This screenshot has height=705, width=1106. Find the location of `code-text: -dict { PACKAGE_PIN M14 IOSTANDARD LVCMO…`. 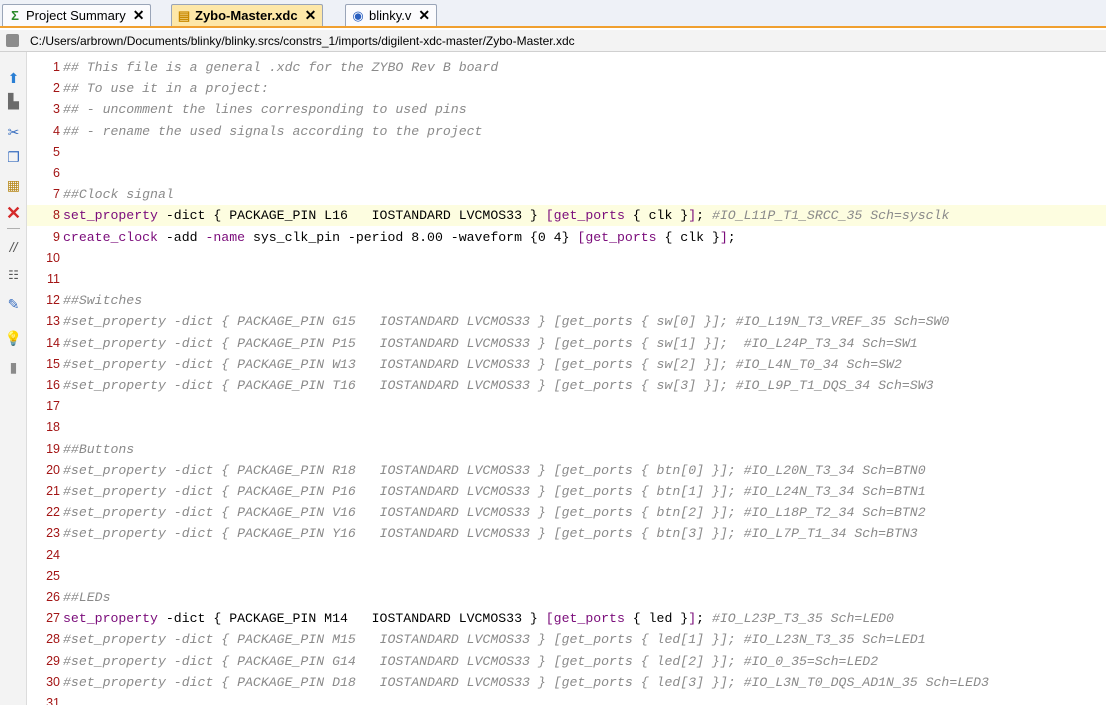

code-text: -dict { PACKAGE_PIN M14 IOSTANDARD LVCMO… is located at coordinates (351, 619).